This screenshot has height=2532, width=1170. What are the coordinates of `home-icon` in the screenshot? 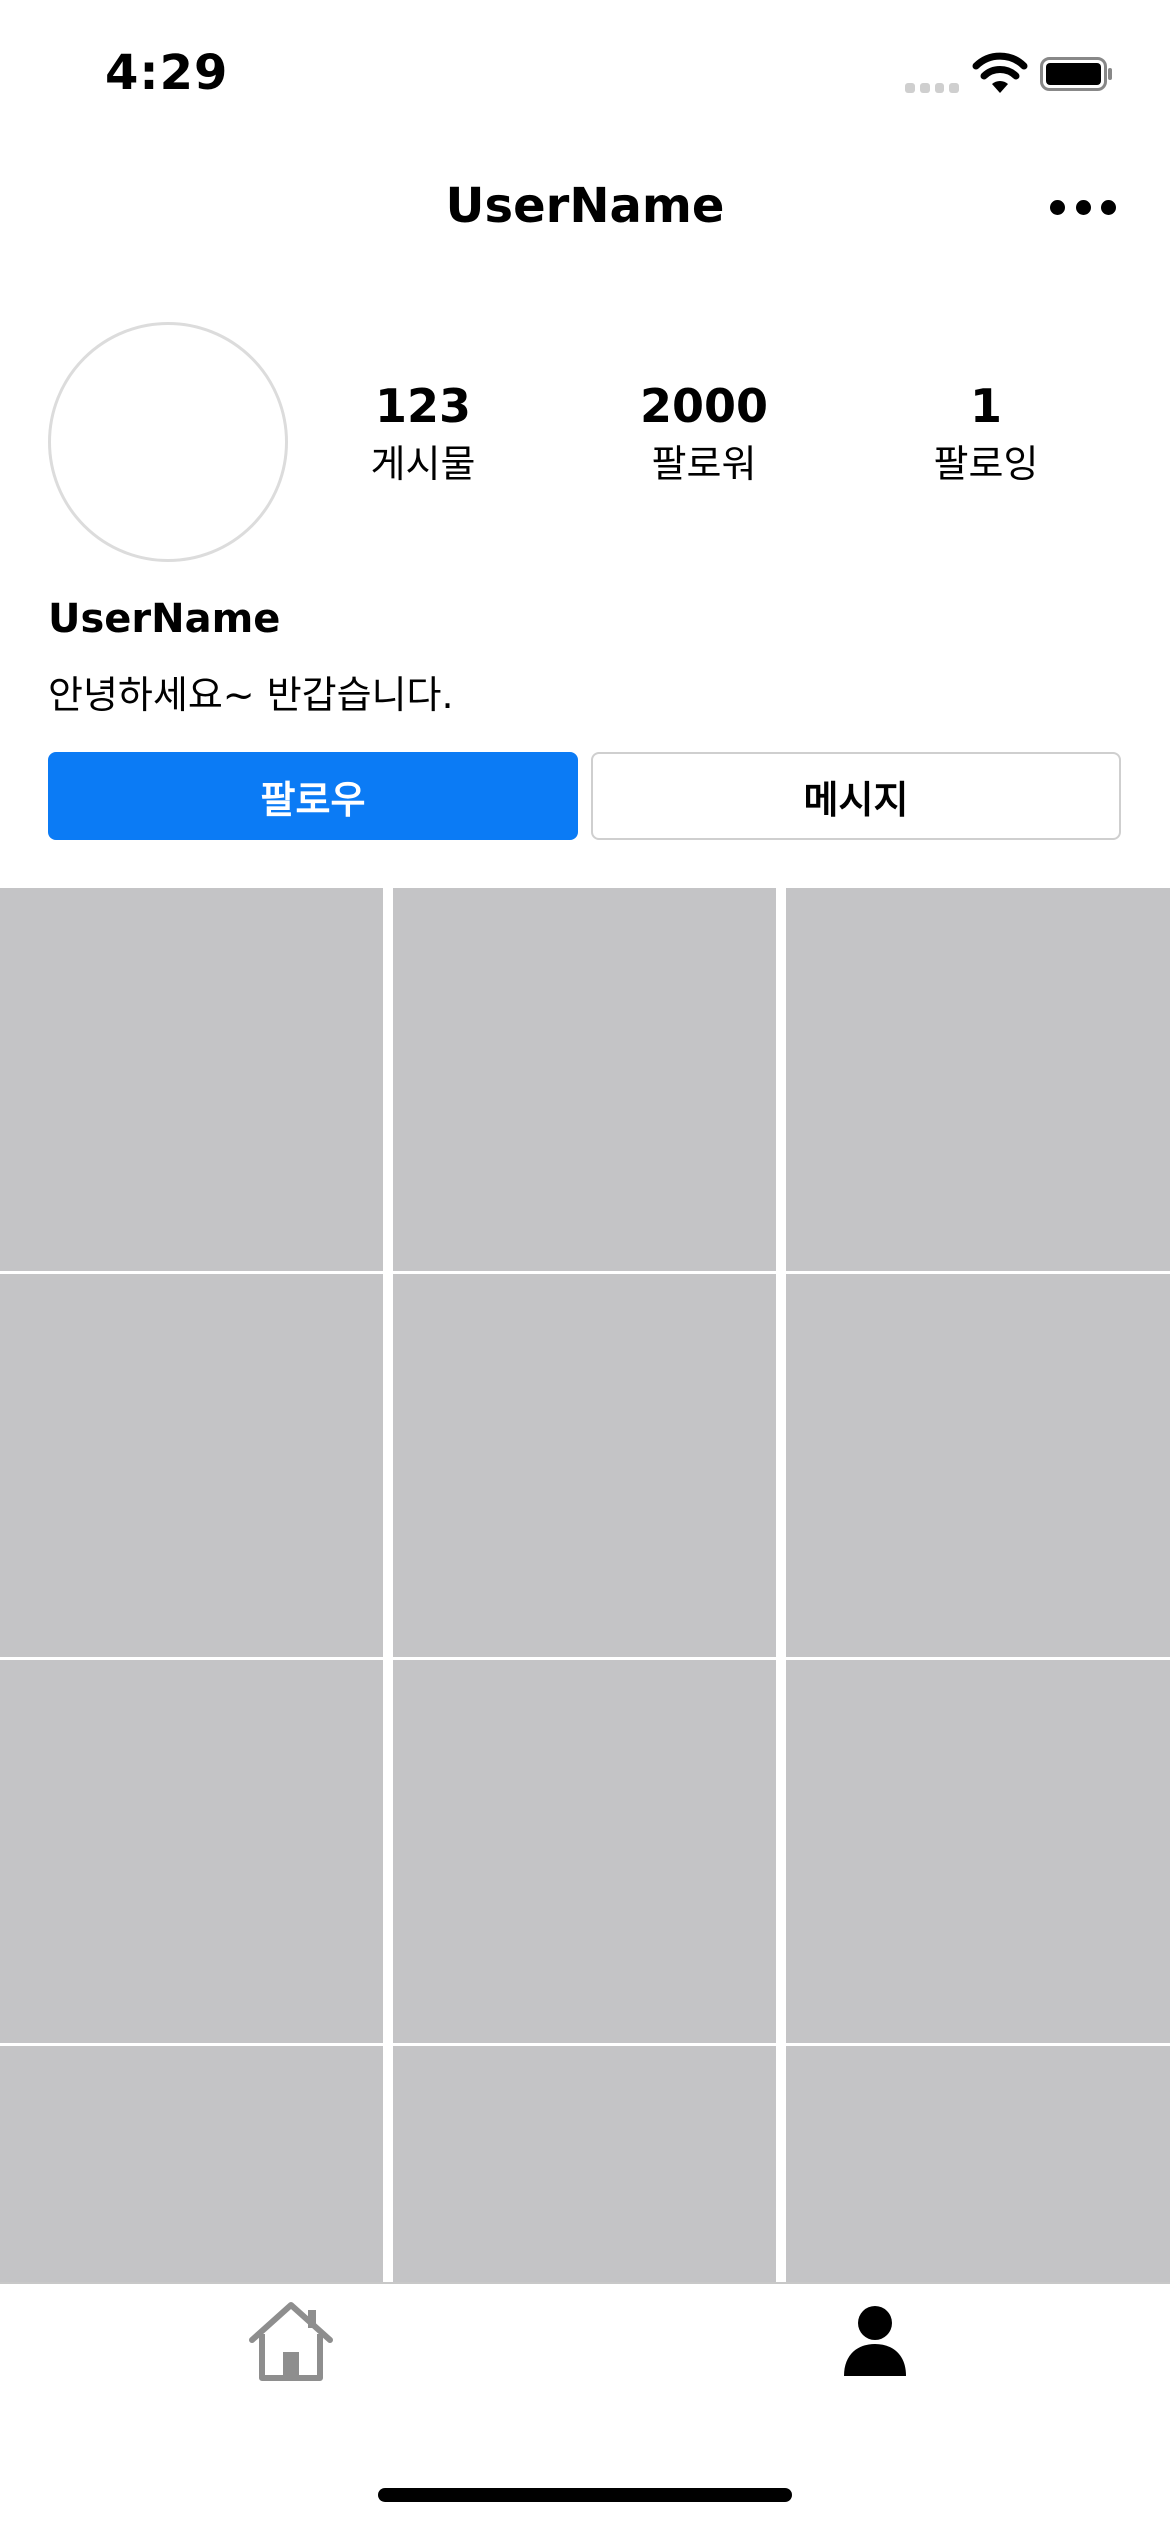 It's located at (291, 2342).